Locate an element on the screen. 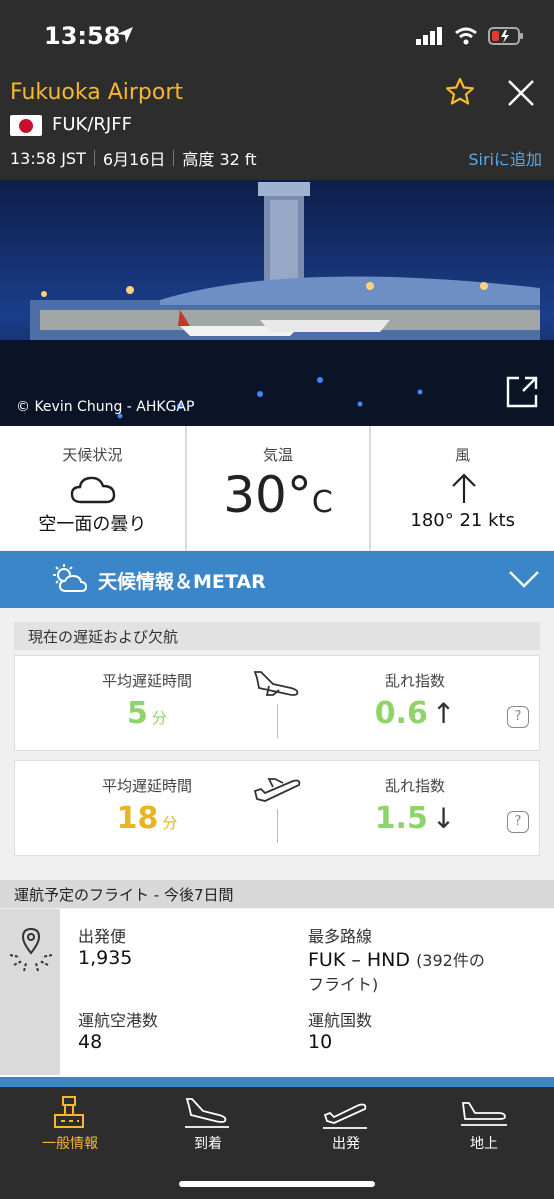  location-arrow-icon is located at coordinates (125, 35).